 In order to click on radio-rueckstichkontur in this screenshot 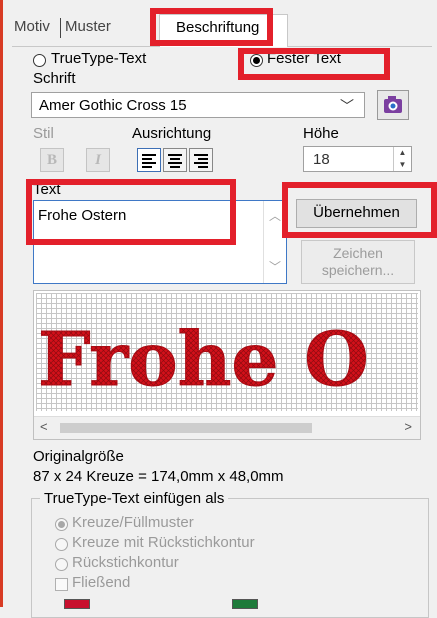, I will do `click(61, 564)`.